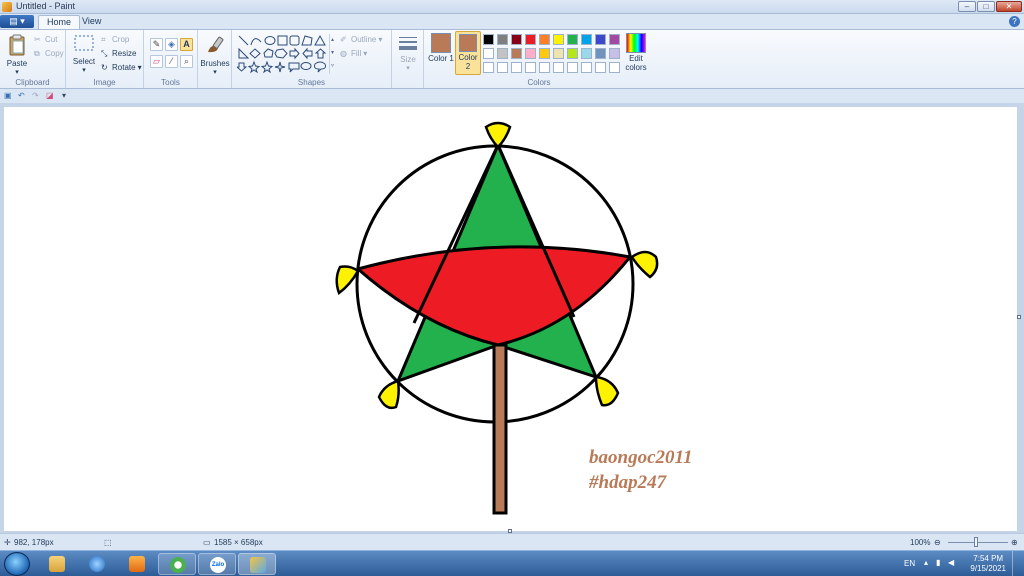 This screenshot has height=576, width=1024. Describe the element at coordinates (1014, 21) in the screenshot. I see `help-button: ?` at that location.